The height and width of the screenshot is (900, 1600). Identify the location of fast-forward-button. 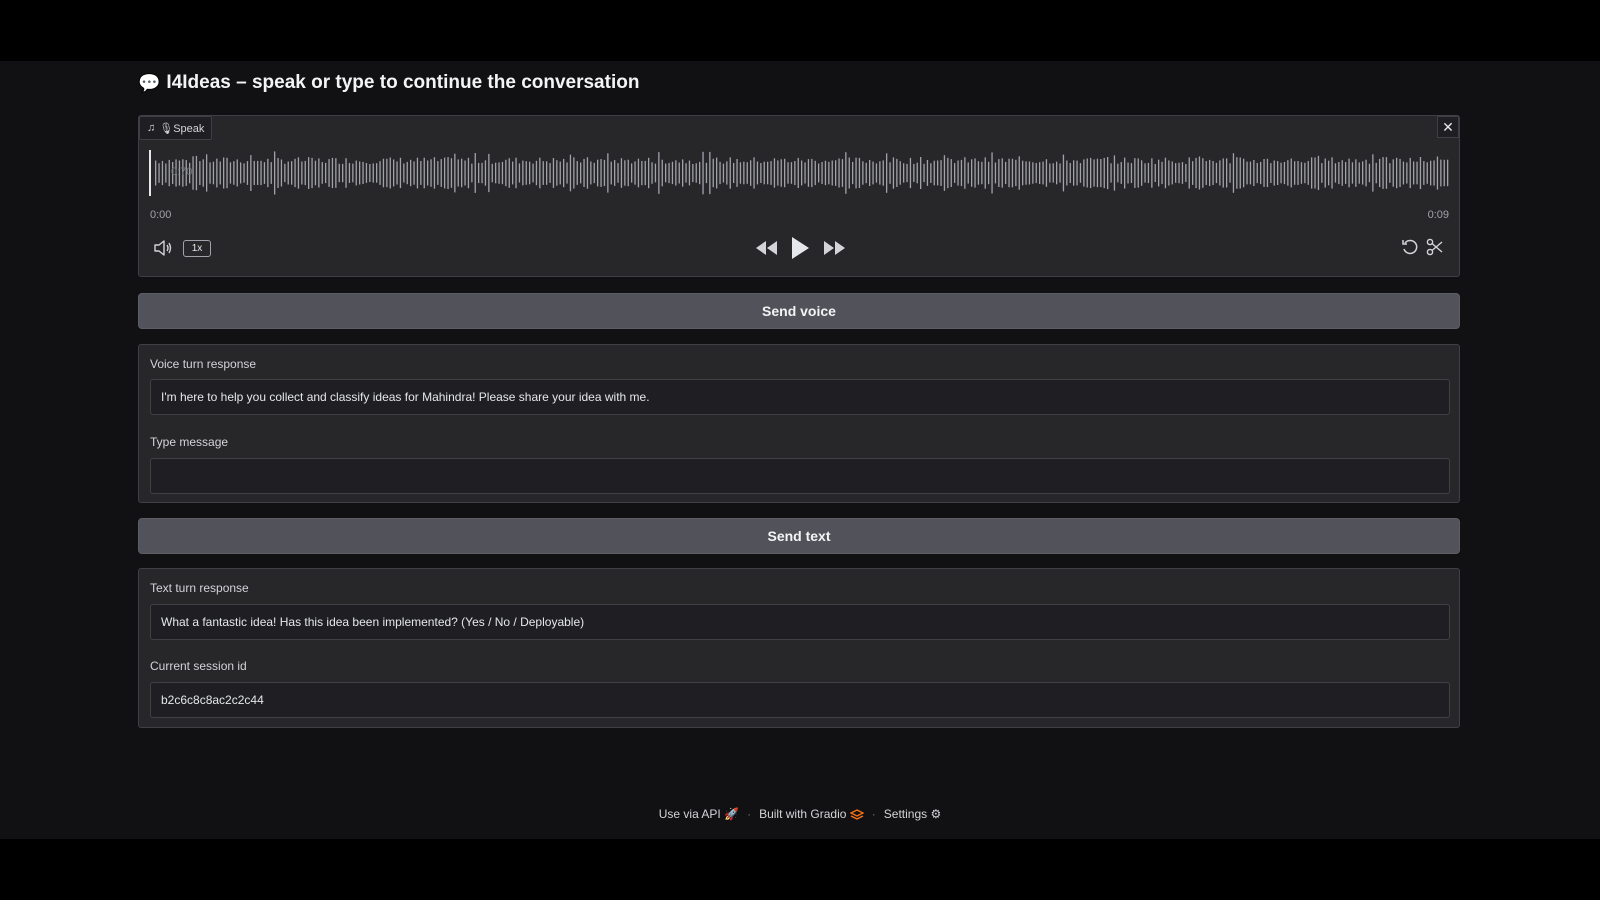
(834, 248).